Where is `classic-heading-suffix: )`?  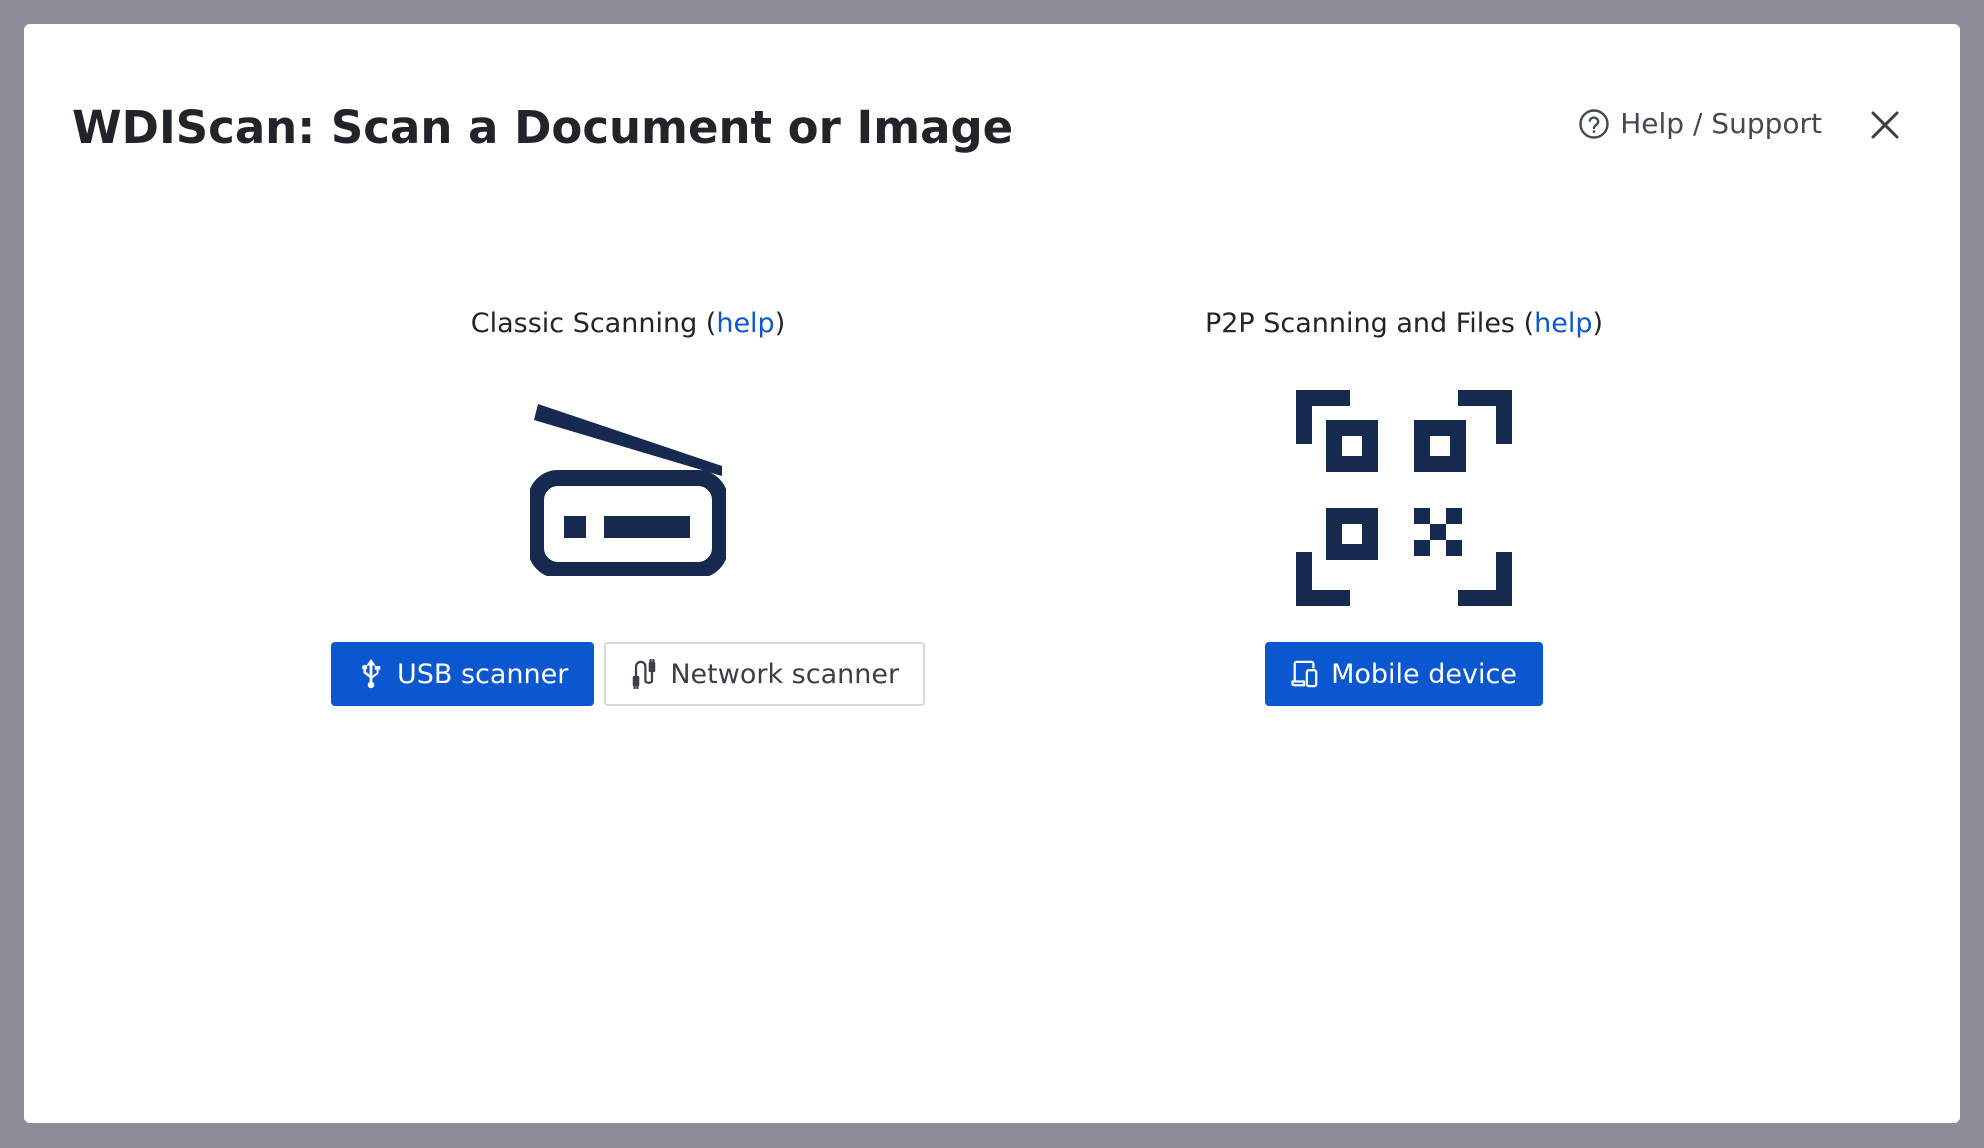 classic-heading-suffix: ) is located at coordinates (780, 323).